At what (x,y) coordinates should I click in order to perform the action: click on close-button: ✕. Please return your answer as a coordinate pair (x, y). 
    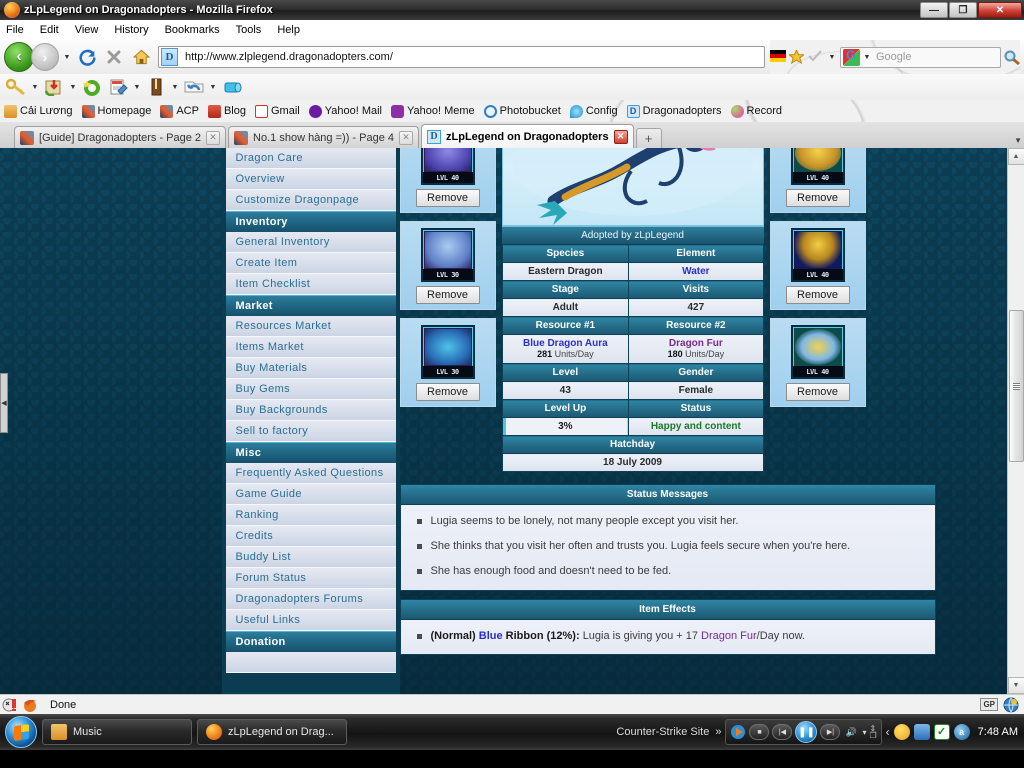
    Looking at the image, I should click on (1000, 10).